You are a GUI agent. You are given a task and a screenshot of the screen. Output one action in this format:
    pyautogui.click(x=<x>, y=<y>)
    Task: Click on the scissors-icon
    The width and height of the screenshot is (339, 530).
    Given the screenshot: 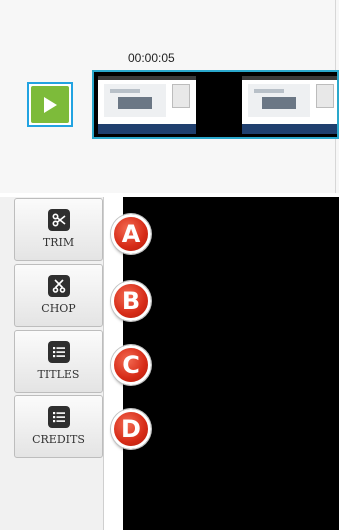 What is the action you would take?
    pyautogui.click(x=58, y=220)
    